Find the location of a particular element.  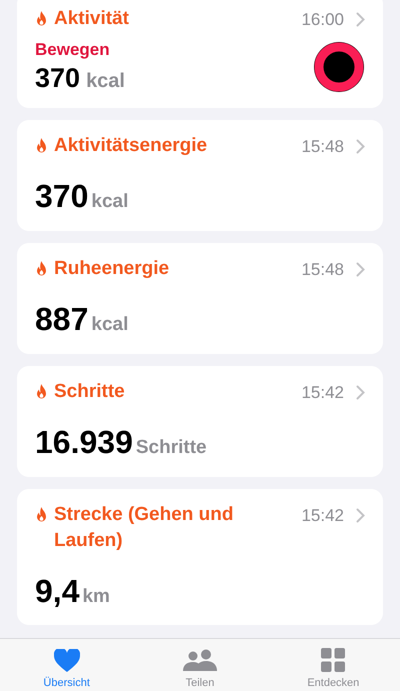

metric-card: Ruheenergie 15:48 887 kcal is located at coordinates (200, 298).